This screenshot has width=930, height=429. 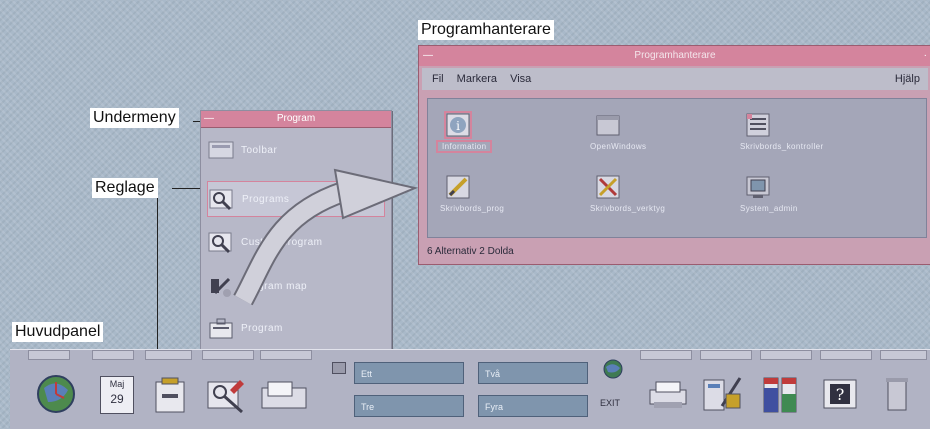 I want to click on lock-icon, so click(x=339, y=368).